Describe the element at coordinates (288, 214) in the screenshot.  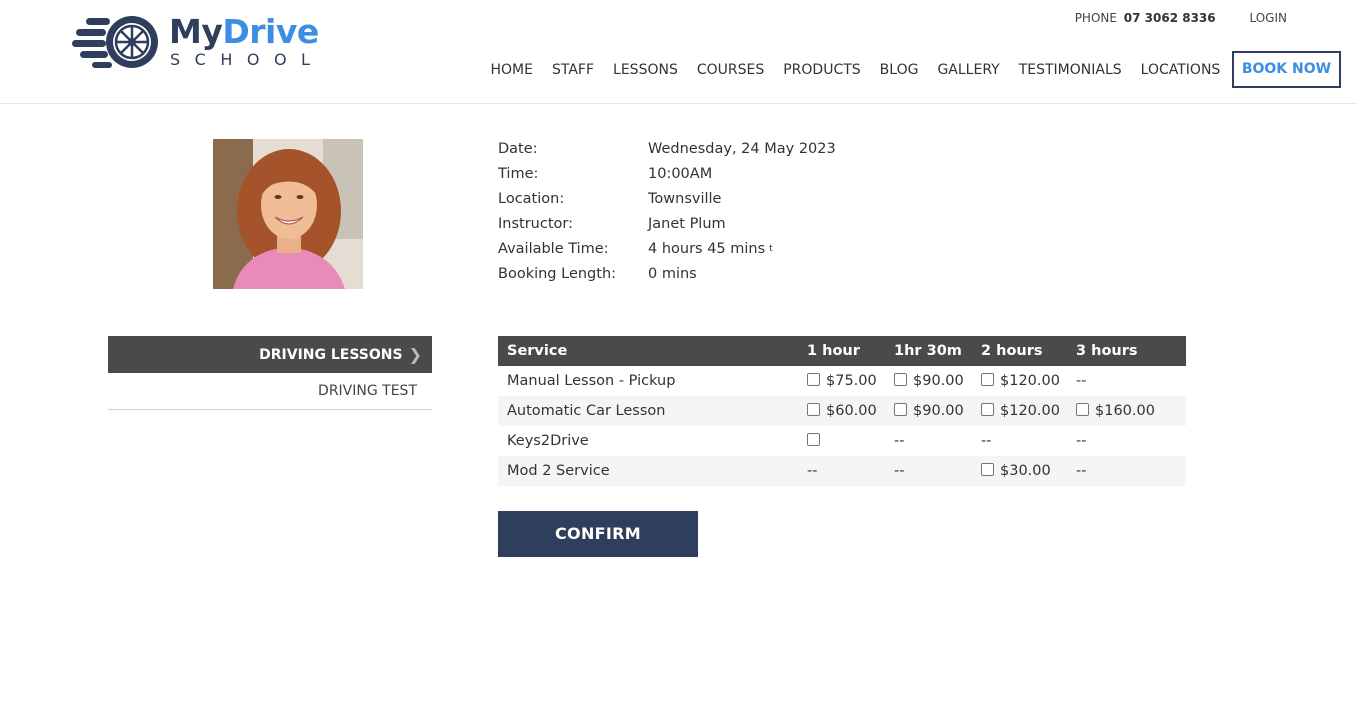
I see `instructor-photo` at that location.